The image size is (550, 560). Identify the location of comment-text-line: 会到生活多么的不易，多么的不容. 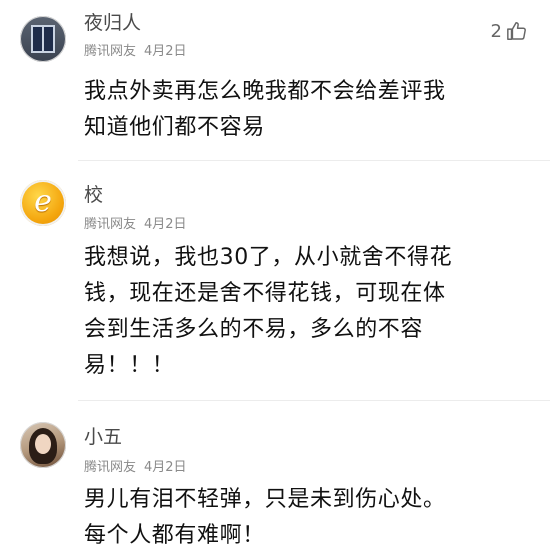
(254, 329).